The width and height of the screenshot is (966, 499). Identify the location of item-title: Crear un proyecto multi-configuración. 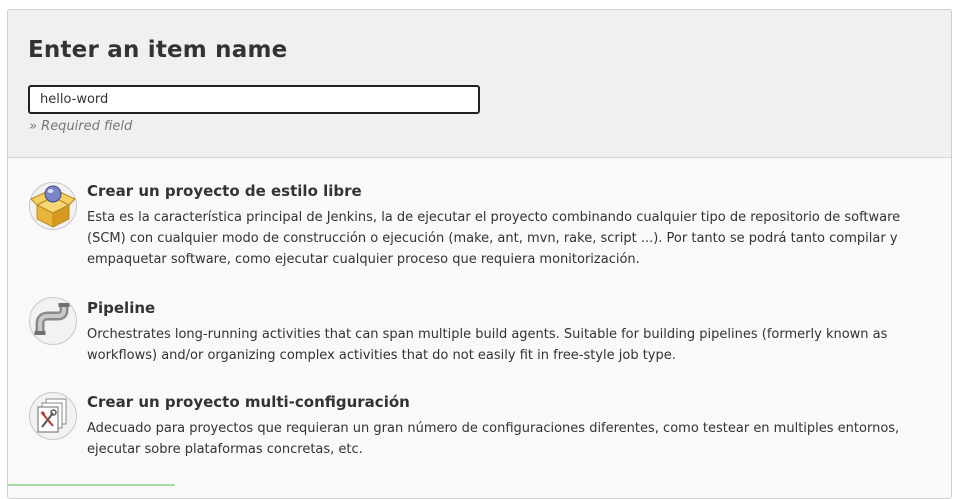
(248, 402).